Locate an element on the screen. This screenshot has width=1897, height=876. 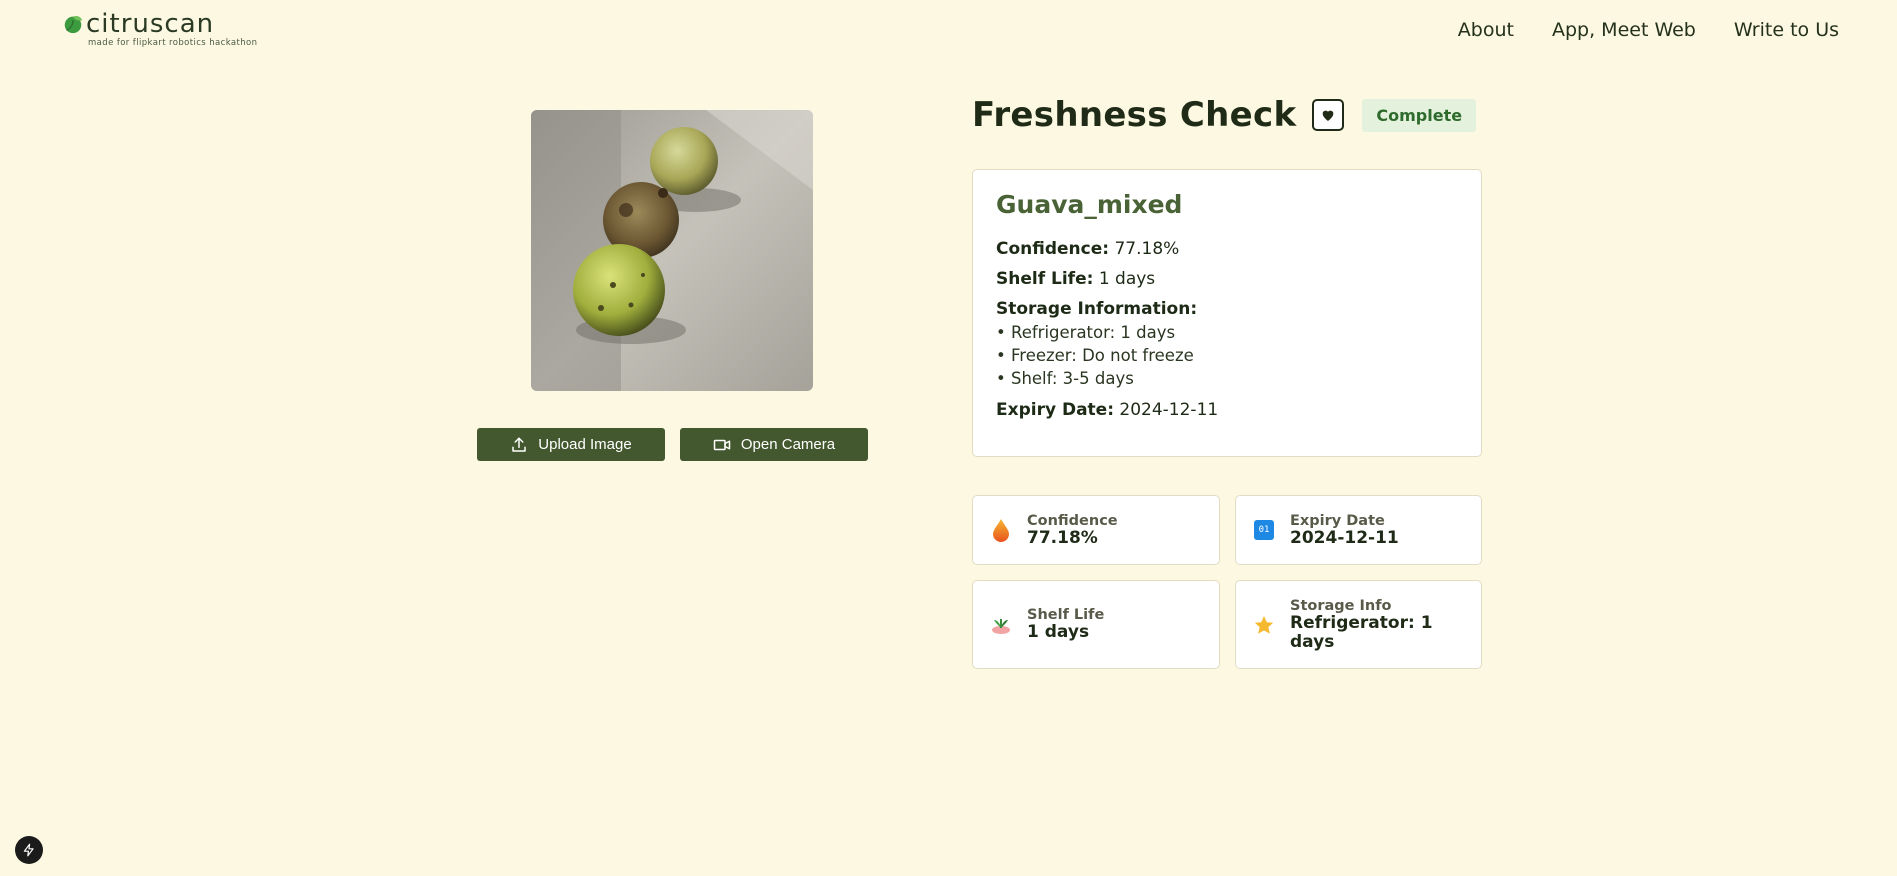
stat-value: 1 days is located at coordinates (1058, 632).